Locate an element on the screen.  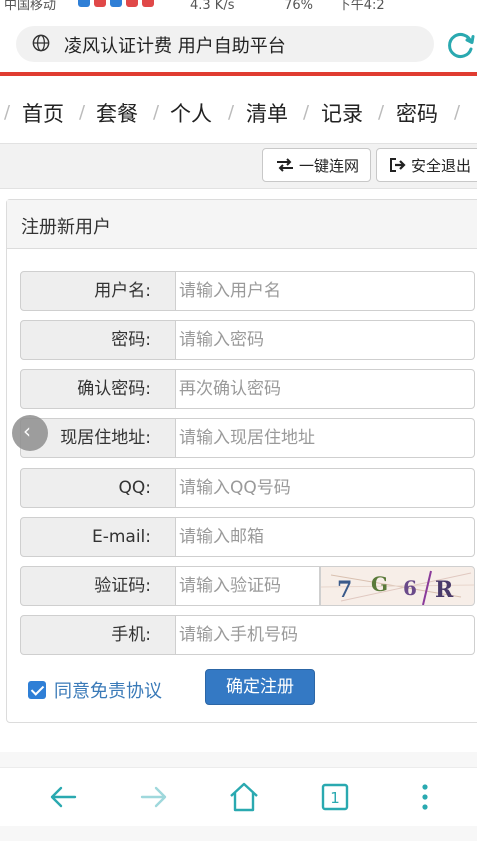
chevron-left-icon: ‹ is located at coordinates (27, 431).